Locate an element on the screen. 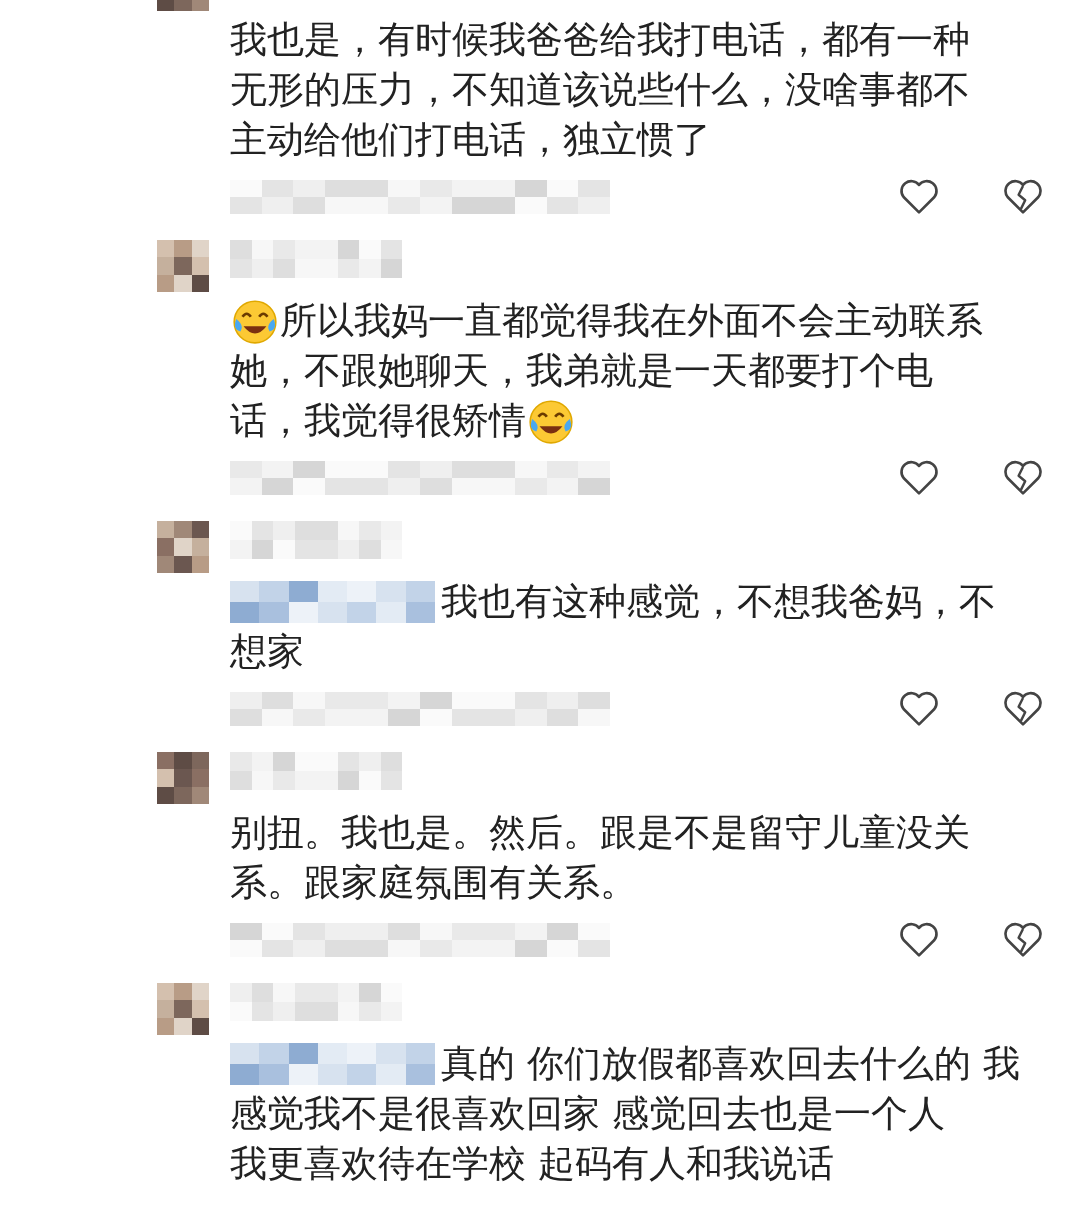  comment-text: 无形的压力，不知道该说些什么，没啥事都不 is located at coordinates (600, 90).